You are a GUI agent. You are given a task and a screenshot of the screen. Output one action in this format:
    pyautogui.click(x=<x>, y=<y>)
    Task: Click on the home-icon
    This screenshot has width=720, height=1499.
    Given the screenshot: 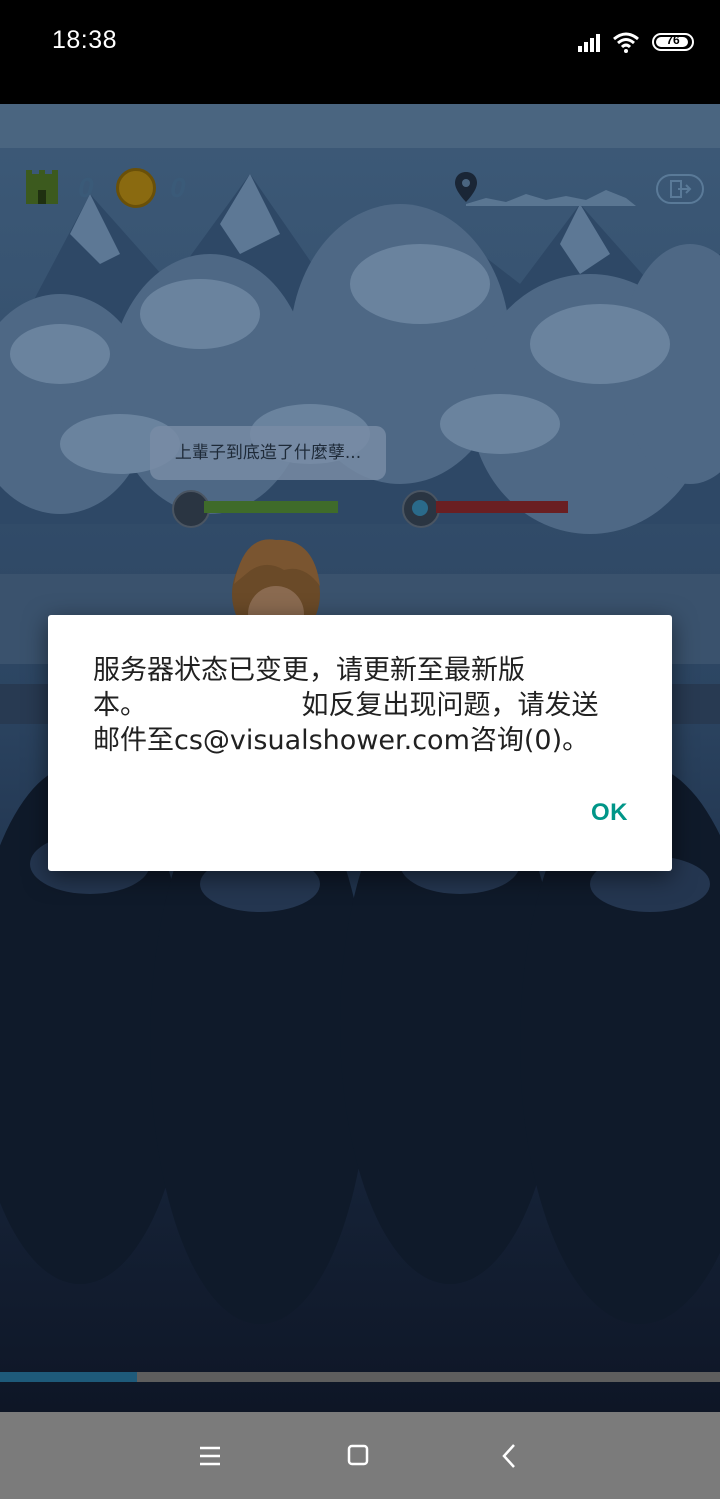 What is the action you would take?
    pyautogui.click(x=358, y=1455)
    